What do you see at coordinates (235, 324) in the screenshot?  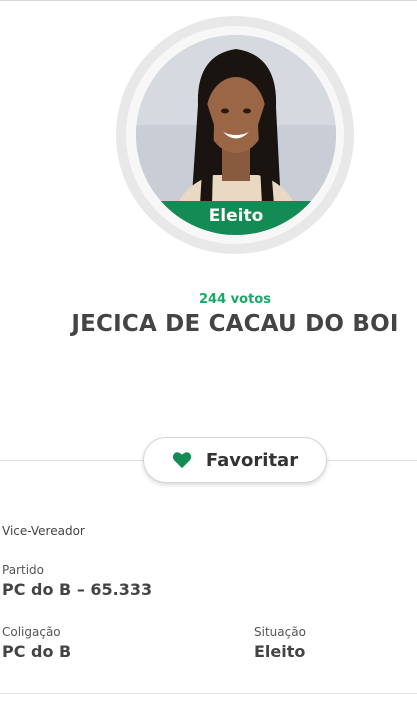 I see `candidate-name: JECICA DE CACAU DO BOI` at bounding box center [235, 324].